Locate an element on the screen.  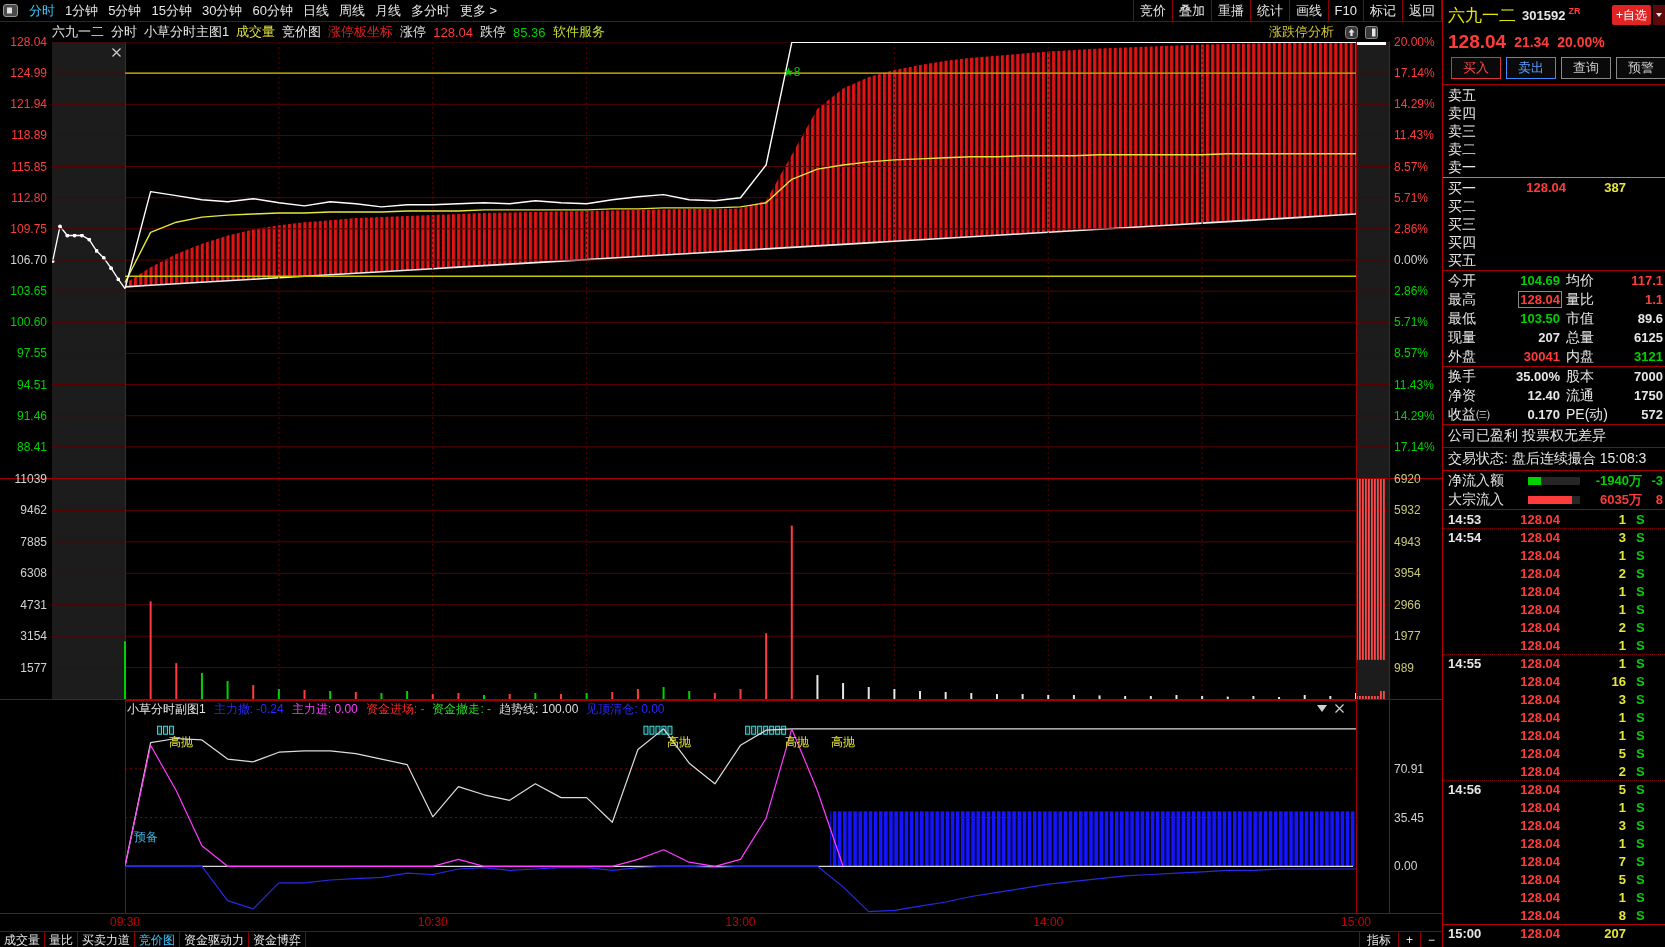
stat-label: 最低 is located at coordinates (1462, 318).